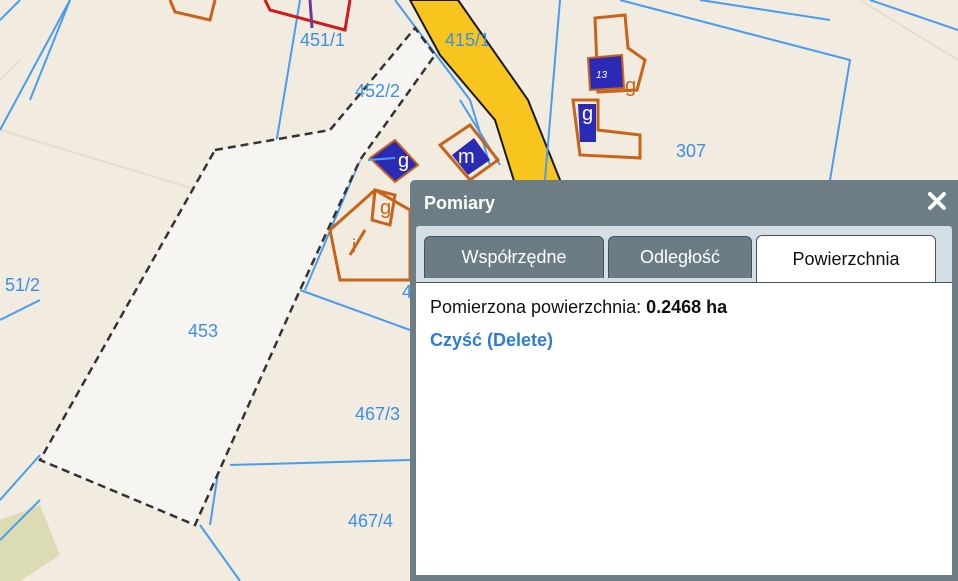  What do you see at coordinates (354, 246) in the screenshot?
I see `building-label: i` at bounding box center [354, 246].